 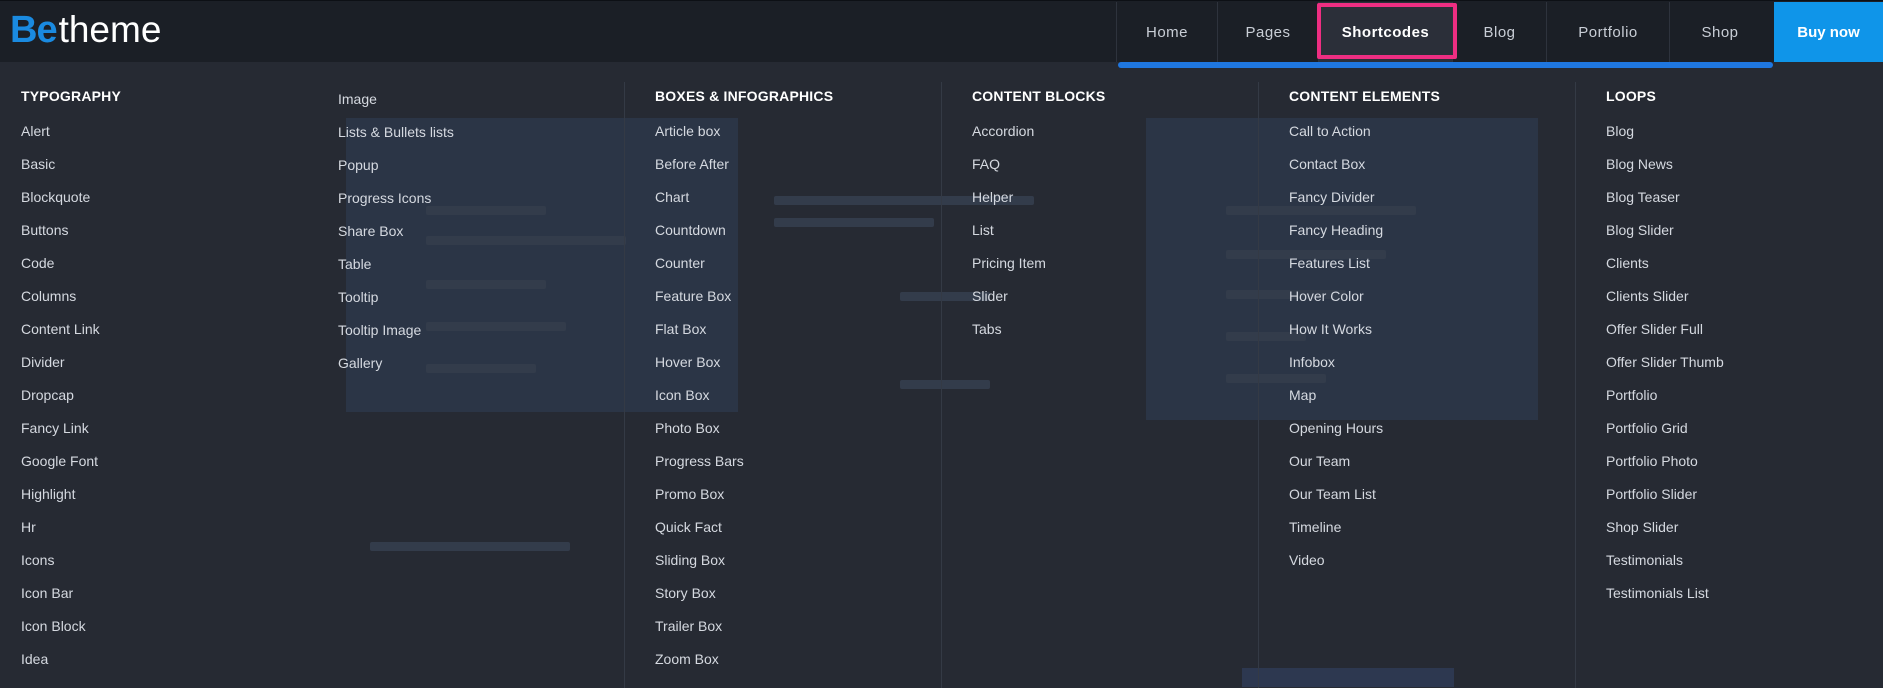 What do you see at coordinates (1336, 532) in the screenshot?
I see `menu-item: Timeline` at bounding box center [1336, 532].